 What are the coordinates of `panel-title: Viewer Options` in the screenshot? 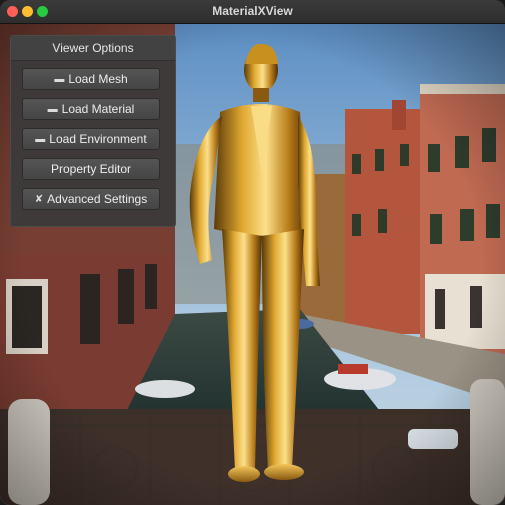 It's located at (93, 48).